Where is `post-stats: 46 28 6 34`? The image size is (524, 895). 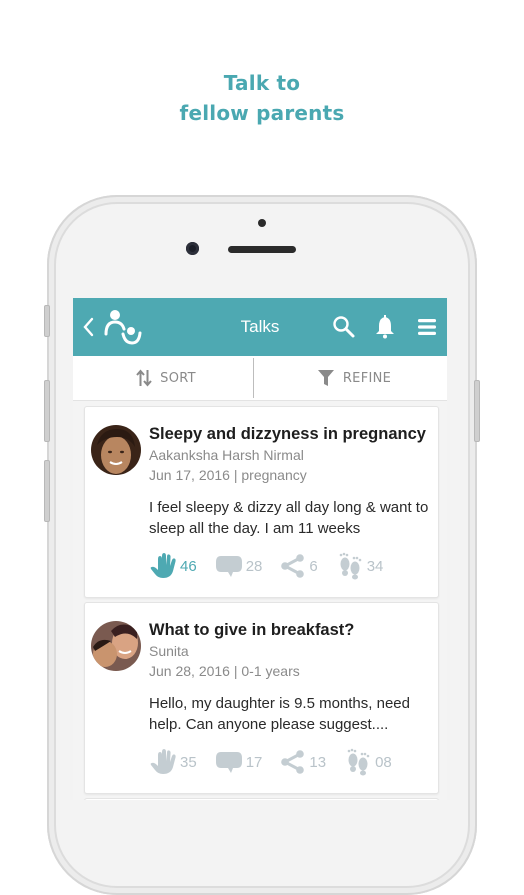 post-stats: 46 28 6 34 is located at coordinates (275, 566).